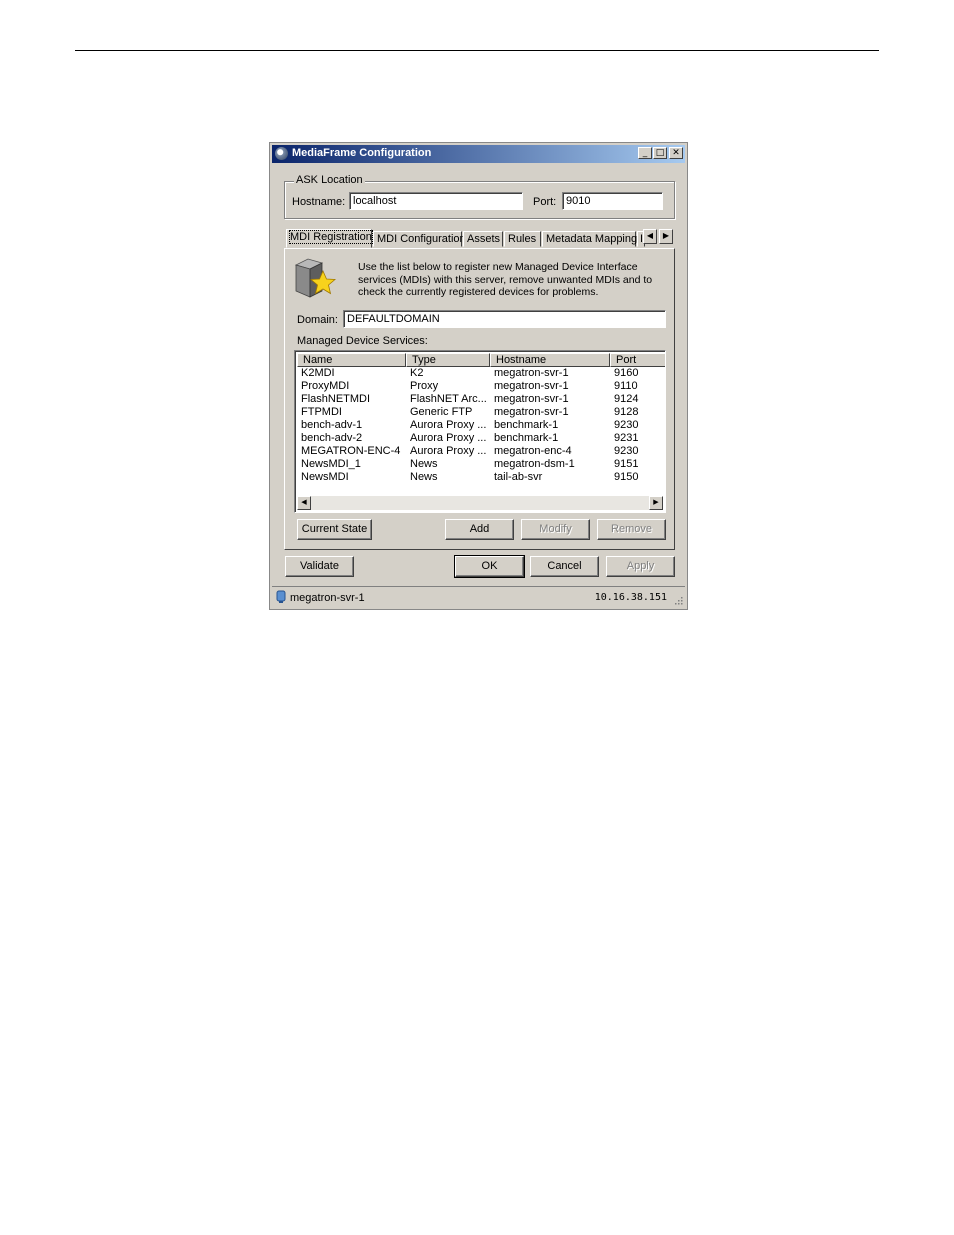 The height and width of the screenshot is (1235, 954). What do you see at coordinates (436, 201) in the screenshot?
I see `hostname-field: localhost` at bounding box center [436, 201].